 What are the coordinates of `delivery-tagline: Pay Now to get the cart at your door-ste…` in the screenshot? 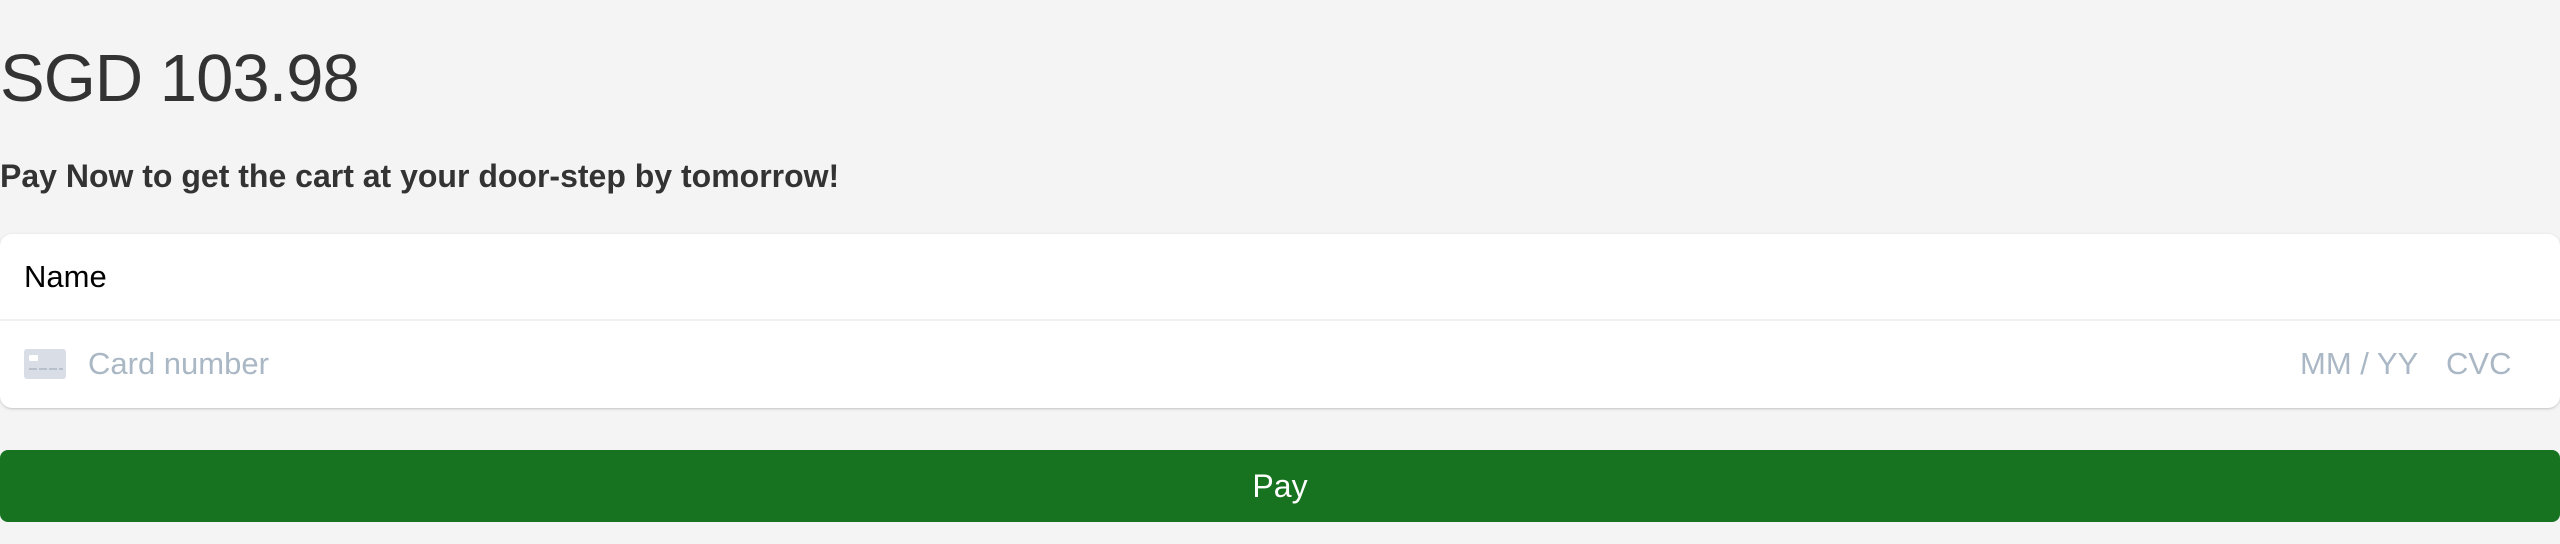 It's located at (420, 176).